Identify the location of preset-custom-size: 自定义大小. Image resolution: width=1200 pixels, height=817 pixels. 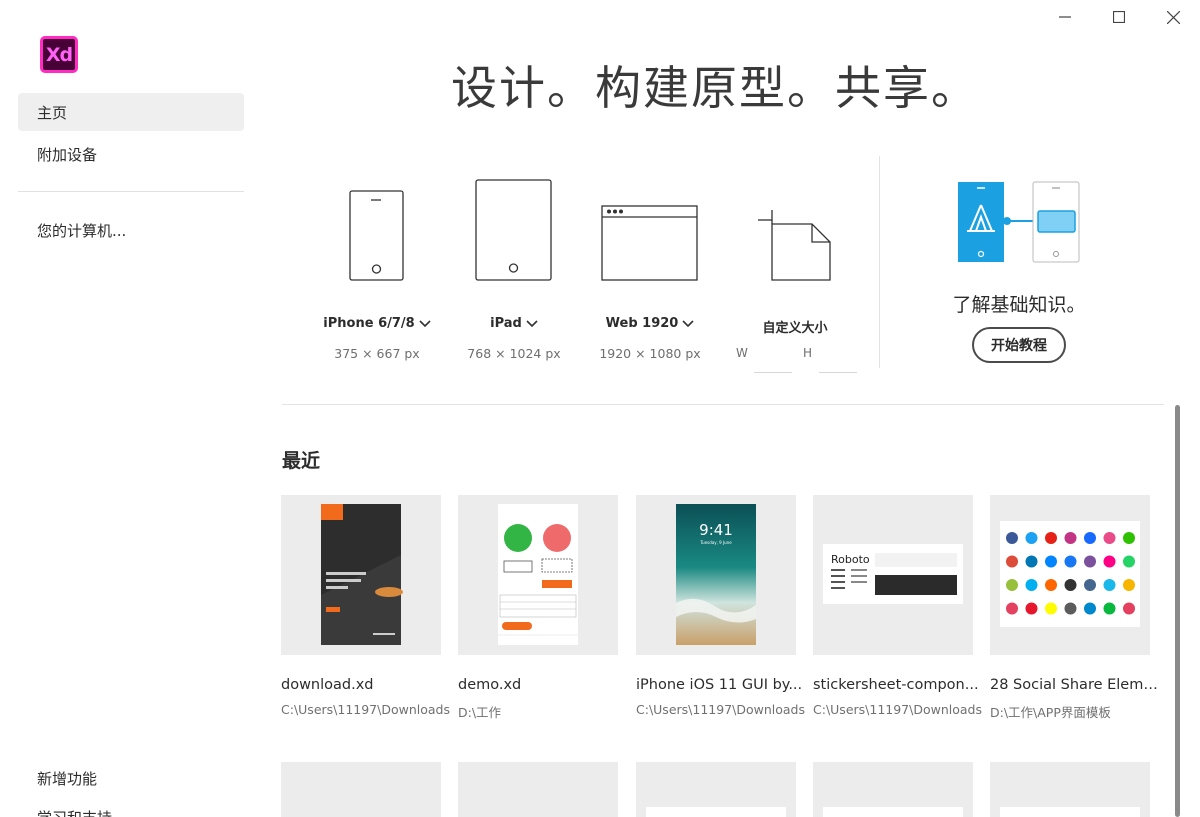
(795, 253).